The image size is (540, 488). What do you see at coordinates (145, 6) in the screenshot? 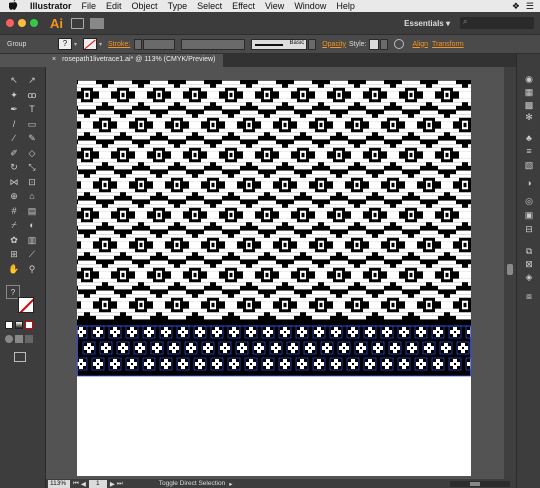
I see `menu-object: Object` at bounding box center [145, 6].